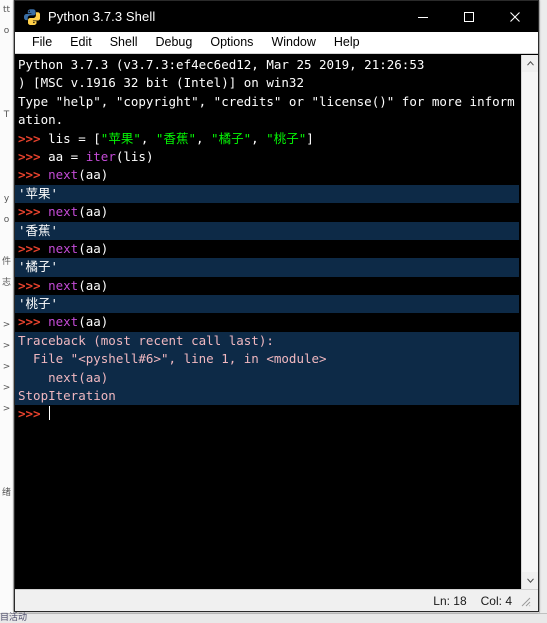 The width and height of the screenshot is (547, 623). Describe the element at coordinates (515, 16) in the screenshot. I see `close-button` at that location.